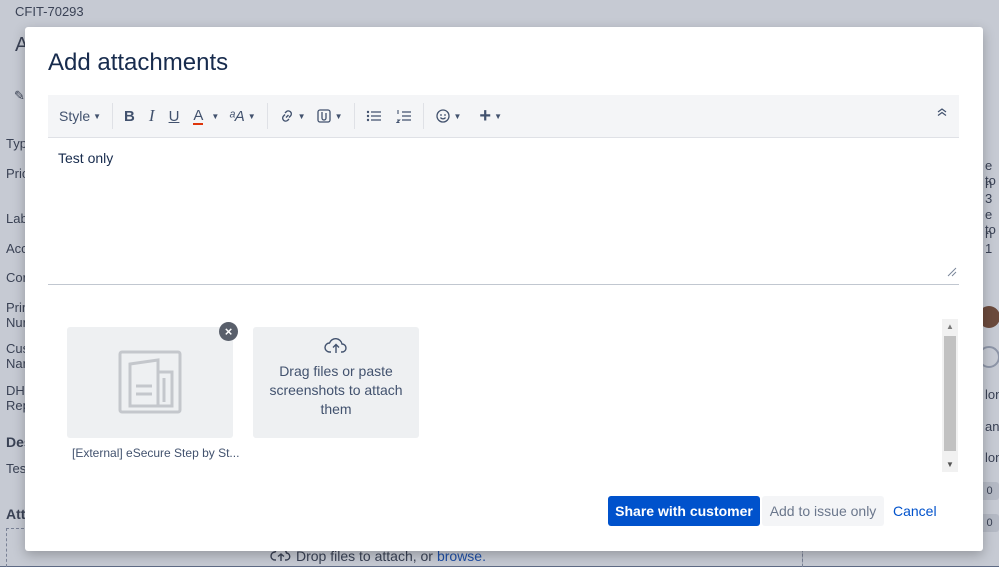  I want to click on remove-attachment-button: ×, so click(228, 331).